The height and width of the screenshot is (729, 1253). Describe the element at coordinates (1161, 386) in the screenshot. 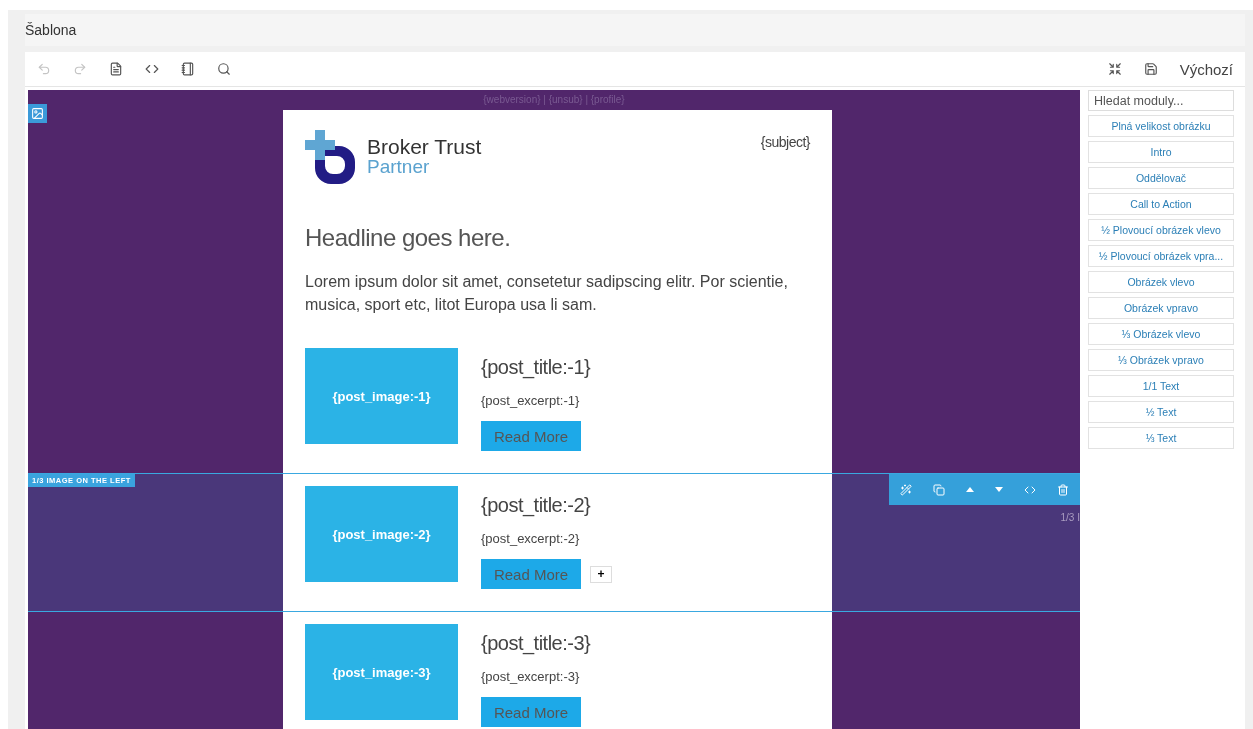

I see `module-button: 1/1 Text` at that location.